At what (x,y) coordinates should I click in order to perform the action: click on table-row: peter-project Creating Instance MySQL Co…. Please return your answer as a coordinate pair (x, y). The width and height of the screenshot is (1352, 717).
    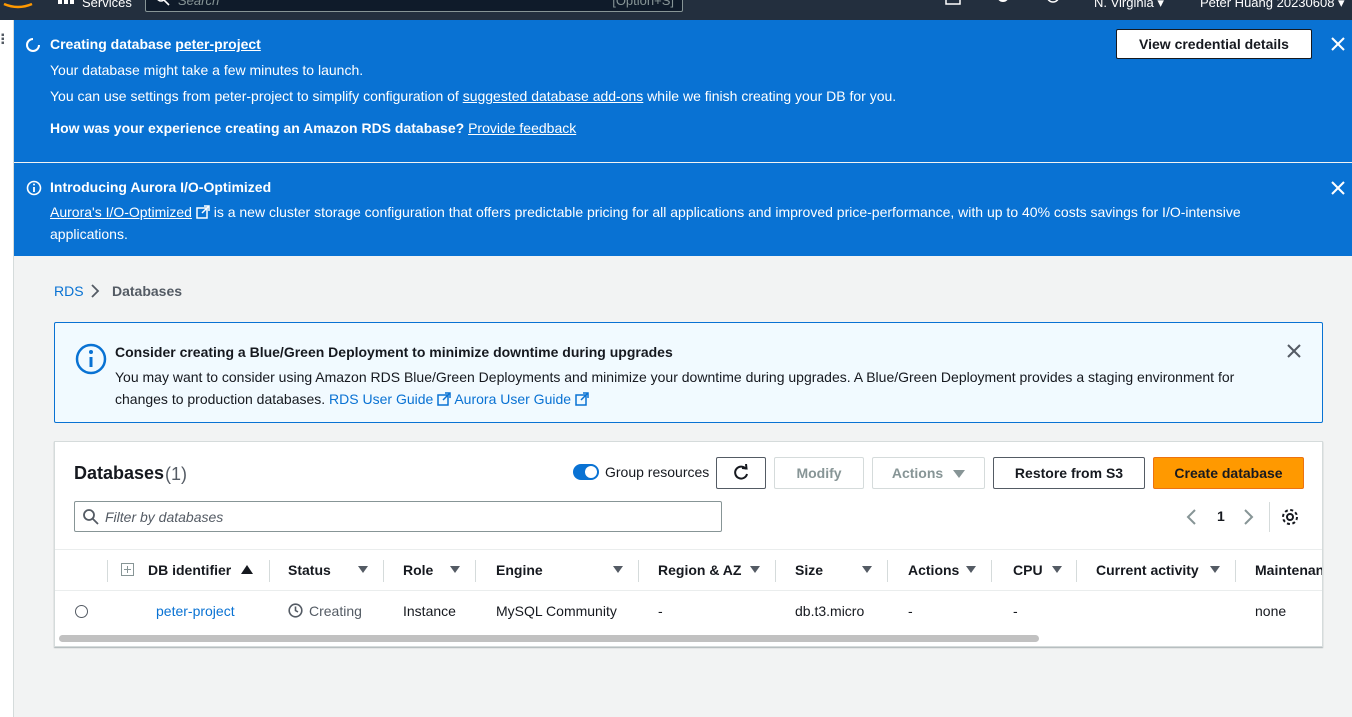
    Looking at the image, I should click on (688, 611).